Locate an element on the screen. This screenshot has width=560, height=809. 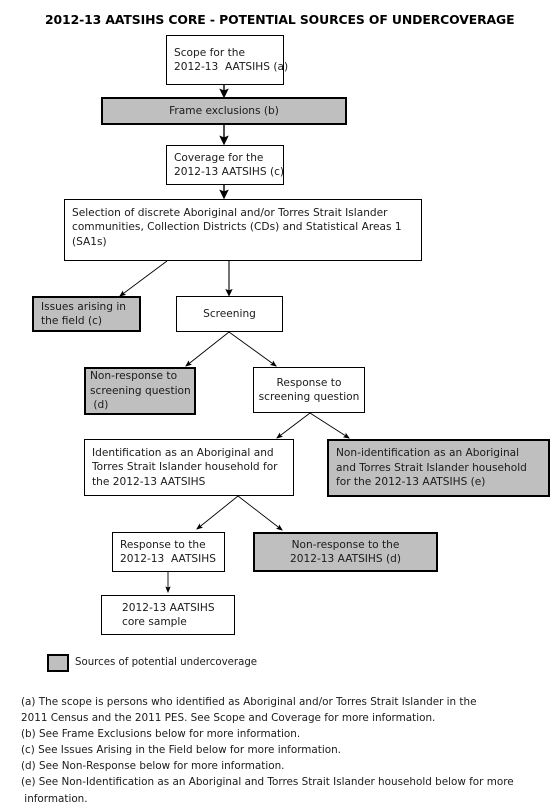
node-screening: Screening is located at coordinates (229, 314).